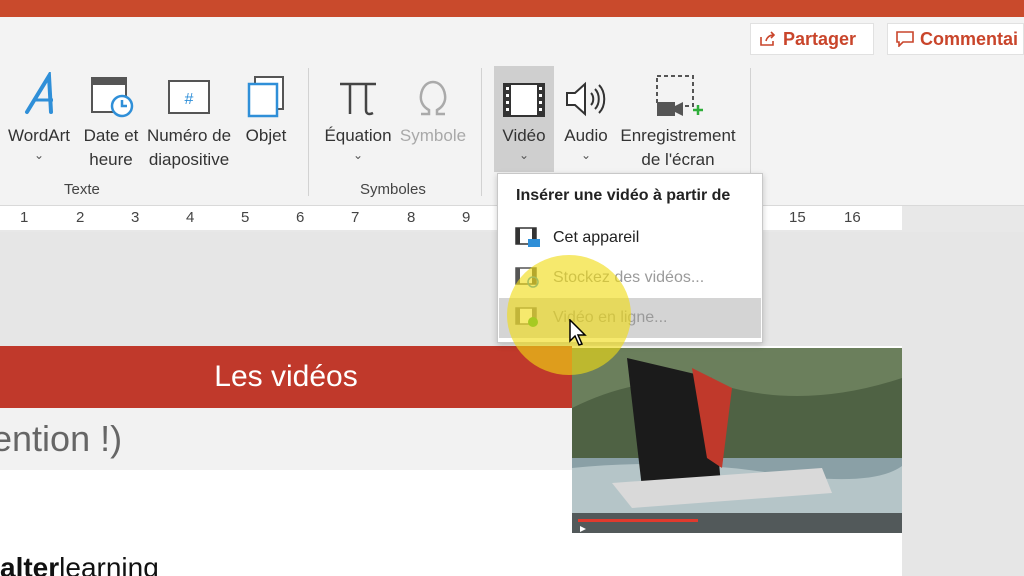 The width and height of the screenshot is (1024, 576). Describe the element at coordinates (82, 189) in the screenshot. I see `text-group-label: Texte` at that location.